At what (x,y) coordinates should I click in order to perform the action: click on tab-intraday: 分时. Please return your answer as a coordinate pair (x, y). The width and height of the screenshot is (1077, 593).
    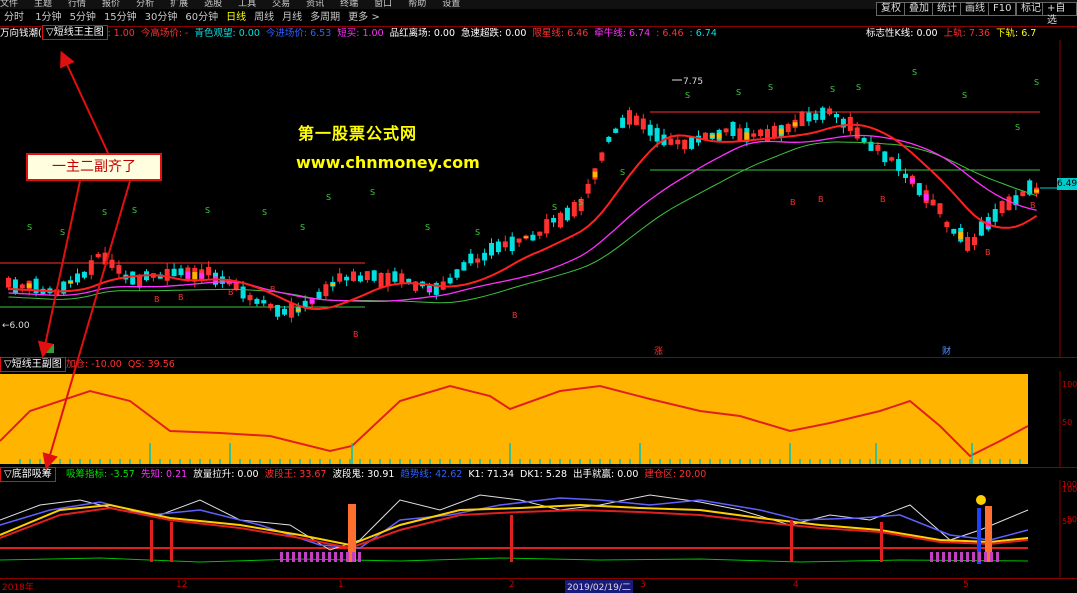
    Looking at the image, I should click on (14, 18).